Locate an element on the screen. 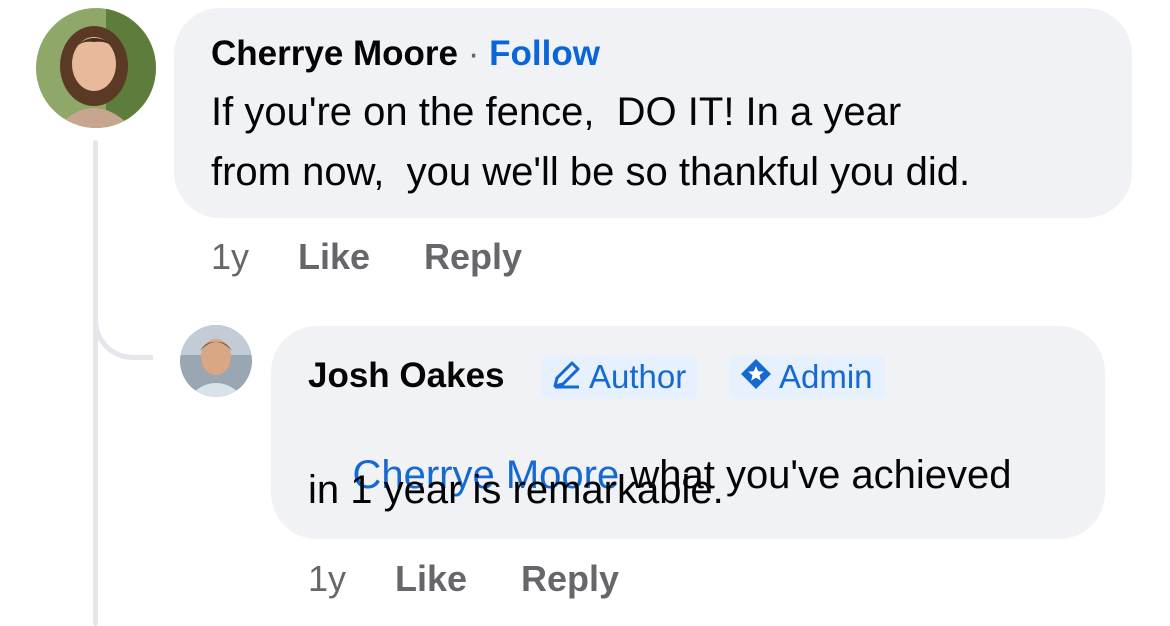  author-badge: Author is located at coordinates (620, 378).